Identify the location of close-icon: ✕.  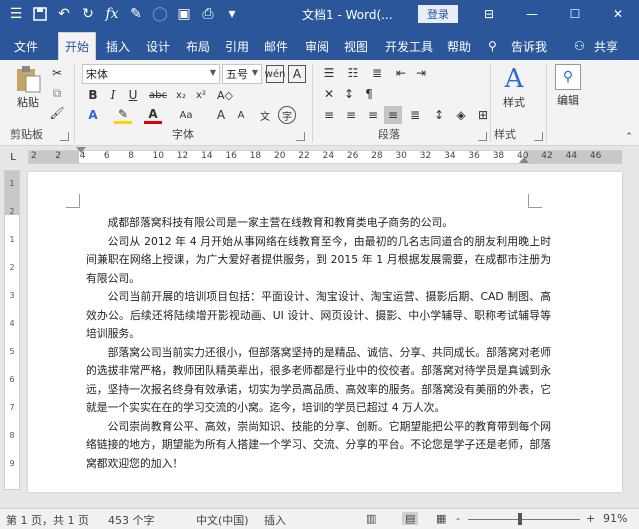
(617, 14).